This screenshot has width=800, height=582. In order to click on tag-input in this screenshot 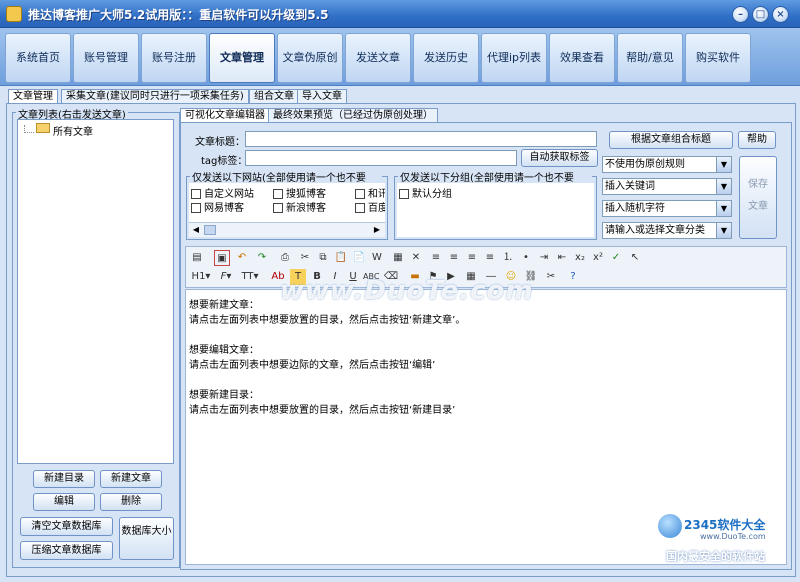, I will do `click(381, 158)`.